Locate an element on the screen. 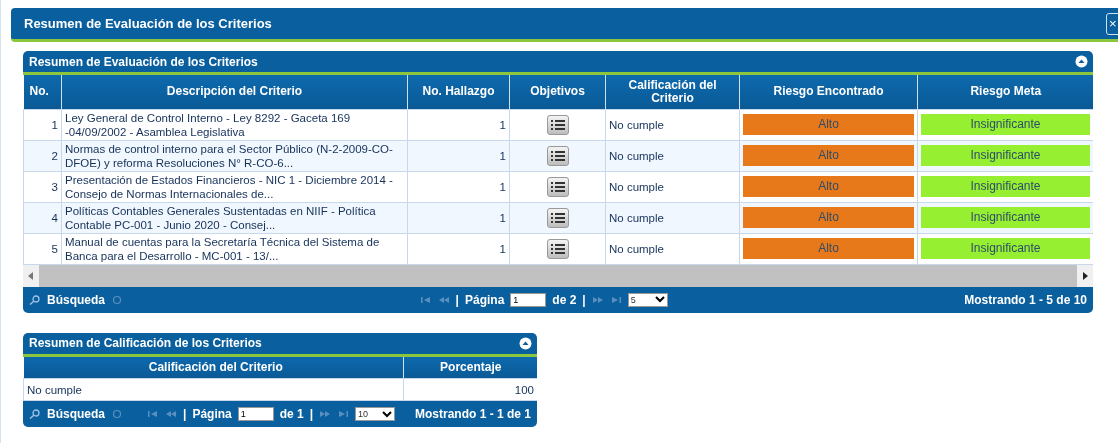  column-header: Riesgo Meta is located at coordinates (1005, 92).